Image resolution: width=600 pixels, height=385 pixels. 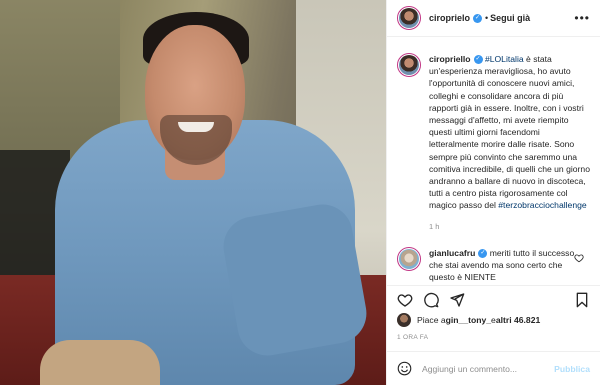 What do you see at coordinates (413, 337) in the screenshot?
I see `post-timestamp: 1 ORA FA` at bounding box center [413, 337].